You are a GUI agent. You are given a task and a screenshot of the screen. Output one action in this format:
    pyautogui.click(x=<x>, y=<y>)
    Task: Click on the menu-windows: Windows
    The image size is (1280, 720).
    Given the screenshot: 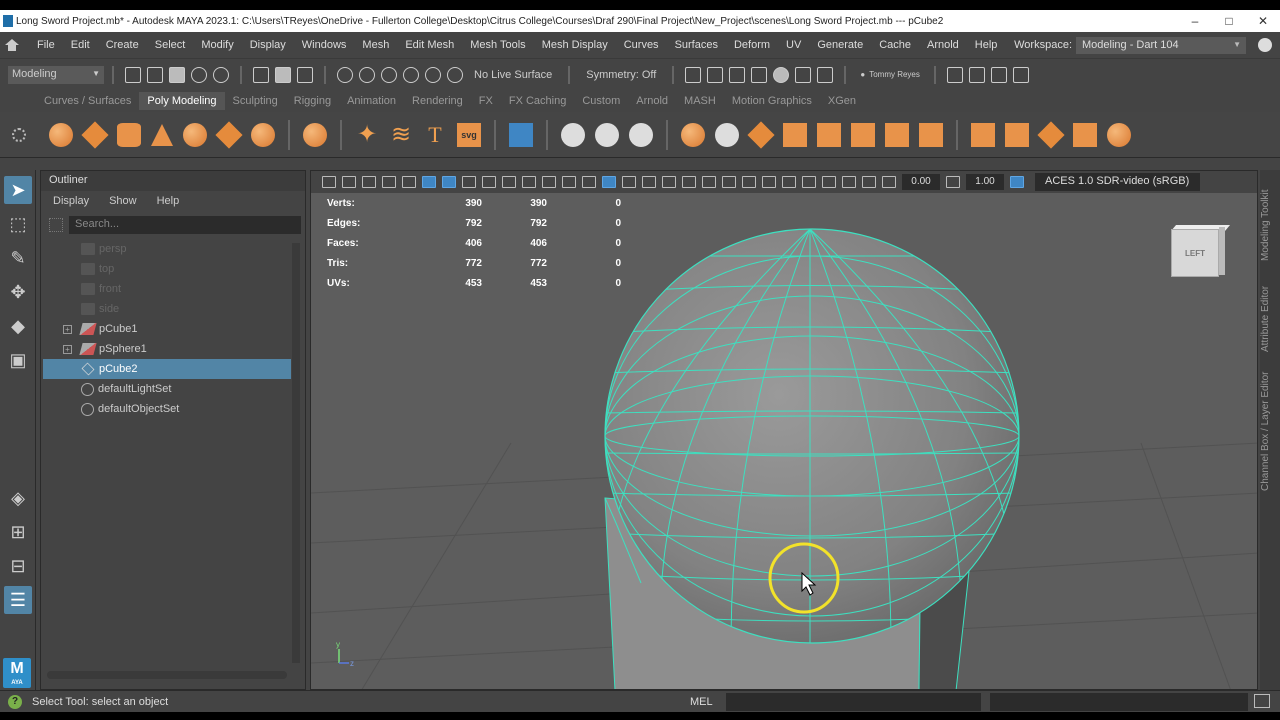 What is the action you would take?
    pyautogui.click(x=324, y=45)
    